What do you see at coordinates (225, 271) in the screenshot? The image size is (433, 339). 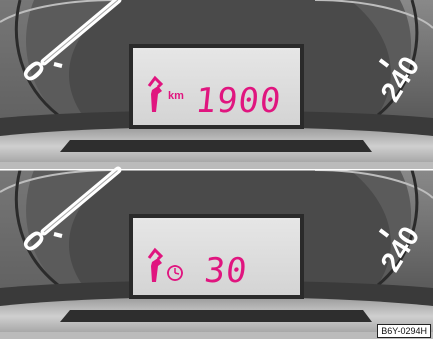 I see `service-days-readout: 30` at bounding box center [225, 271].